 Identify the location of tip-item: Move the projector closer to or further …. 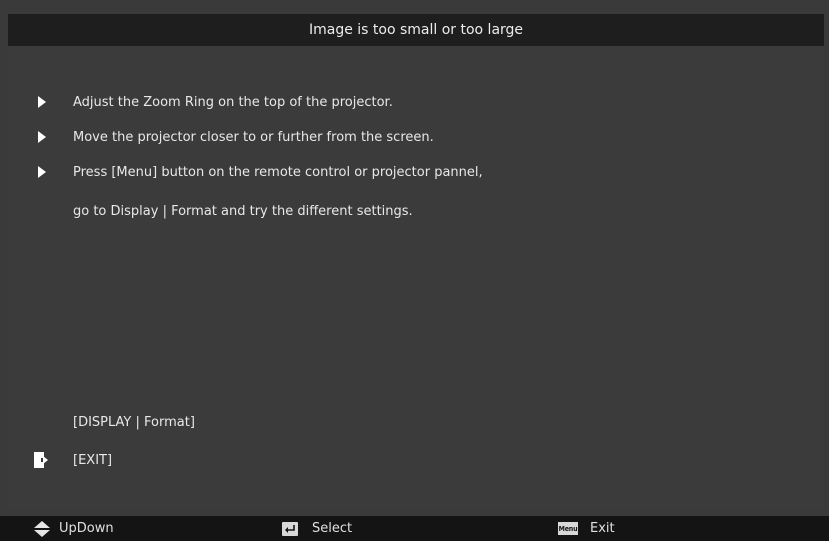
(416, 137).